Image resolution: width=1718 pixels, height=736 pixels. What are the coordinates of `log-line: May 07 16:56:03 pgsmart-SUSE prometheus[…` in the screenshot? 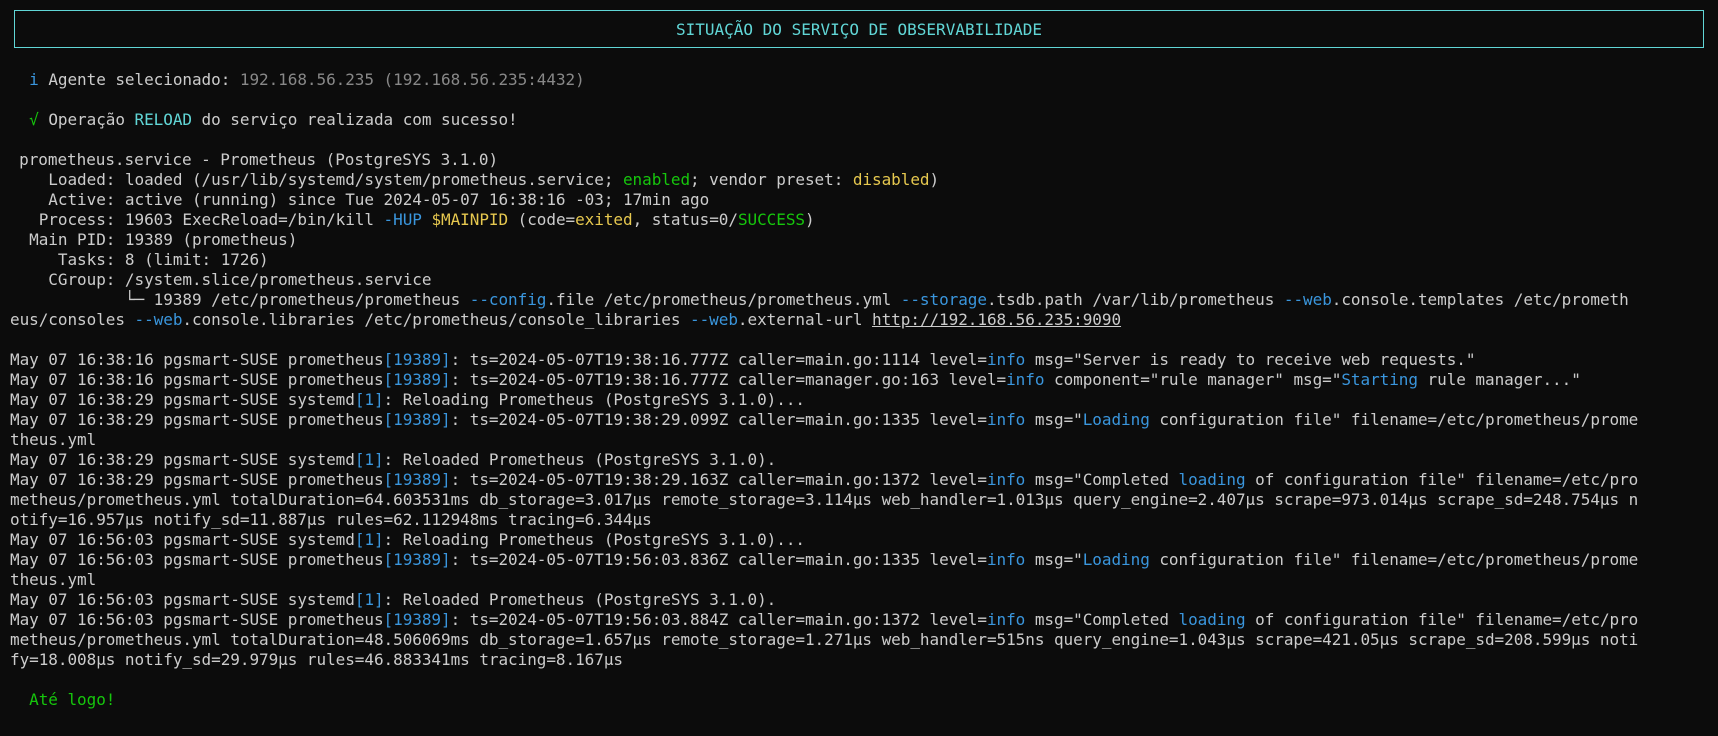 It's located at (860, 620).